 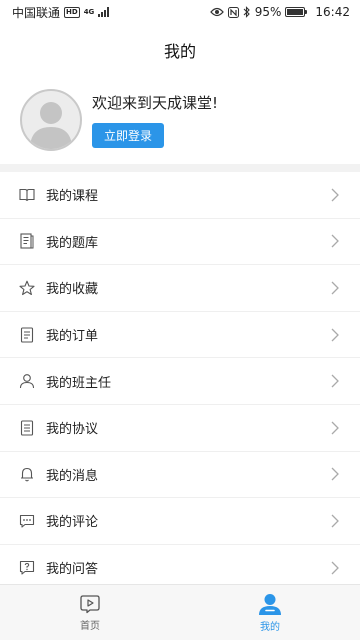 I want to click on menu-item-label: 我的协议, so click(x=72, y=430).